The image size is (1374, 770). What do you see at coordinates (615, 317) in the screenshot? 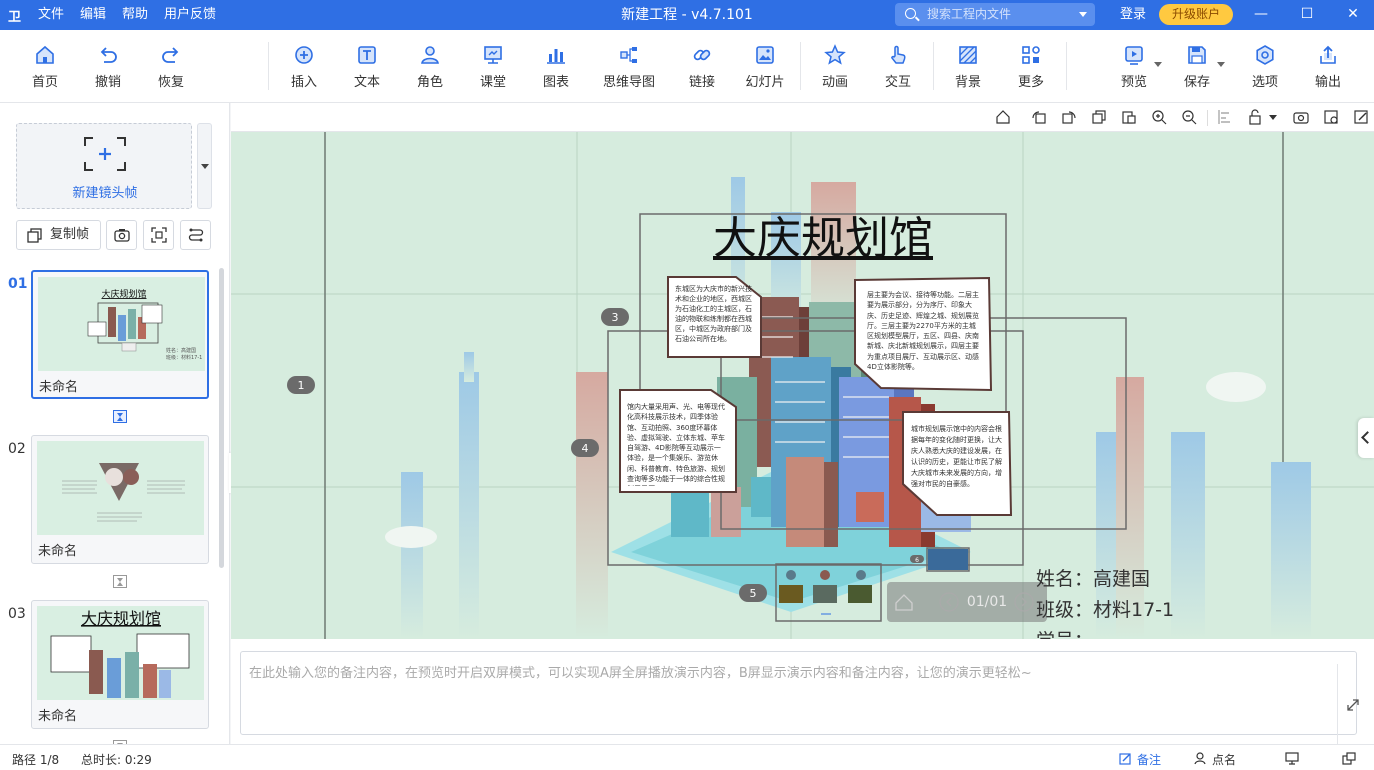
I see `frame-label: 3` at bounding box center [615, 317].